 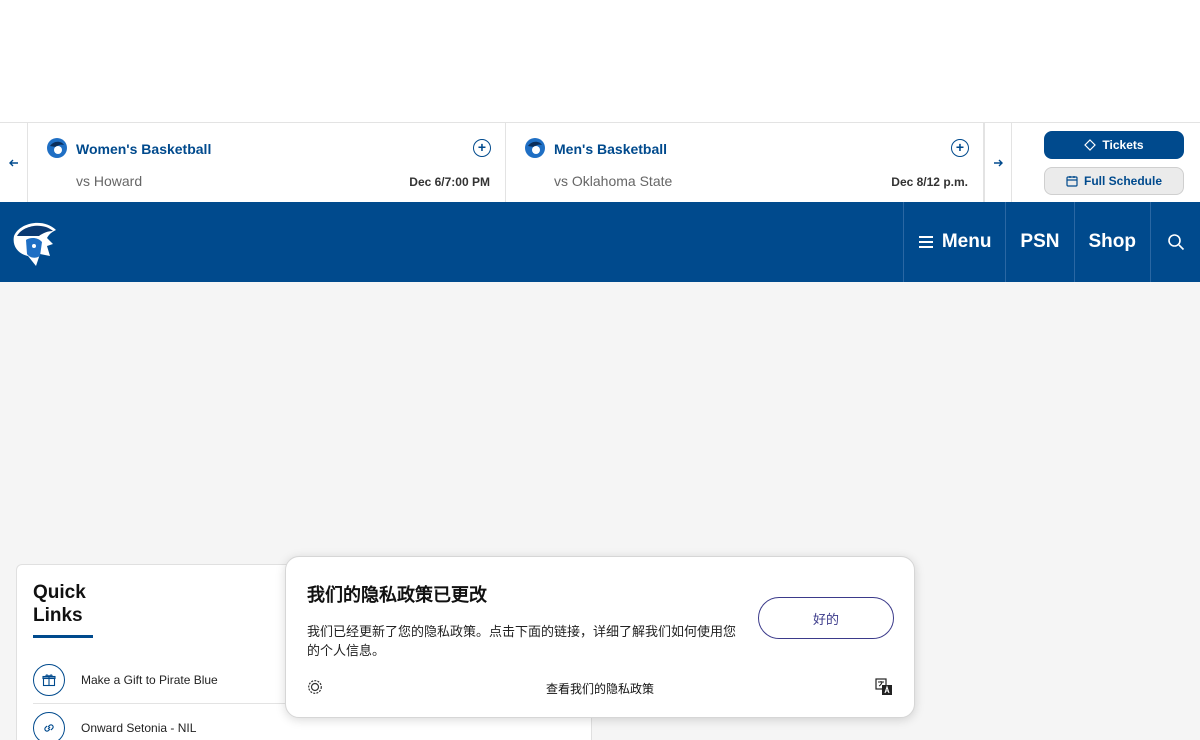 I want to click on popup-title: 我们的隐私政策已更改, so click(x=397, y=595).